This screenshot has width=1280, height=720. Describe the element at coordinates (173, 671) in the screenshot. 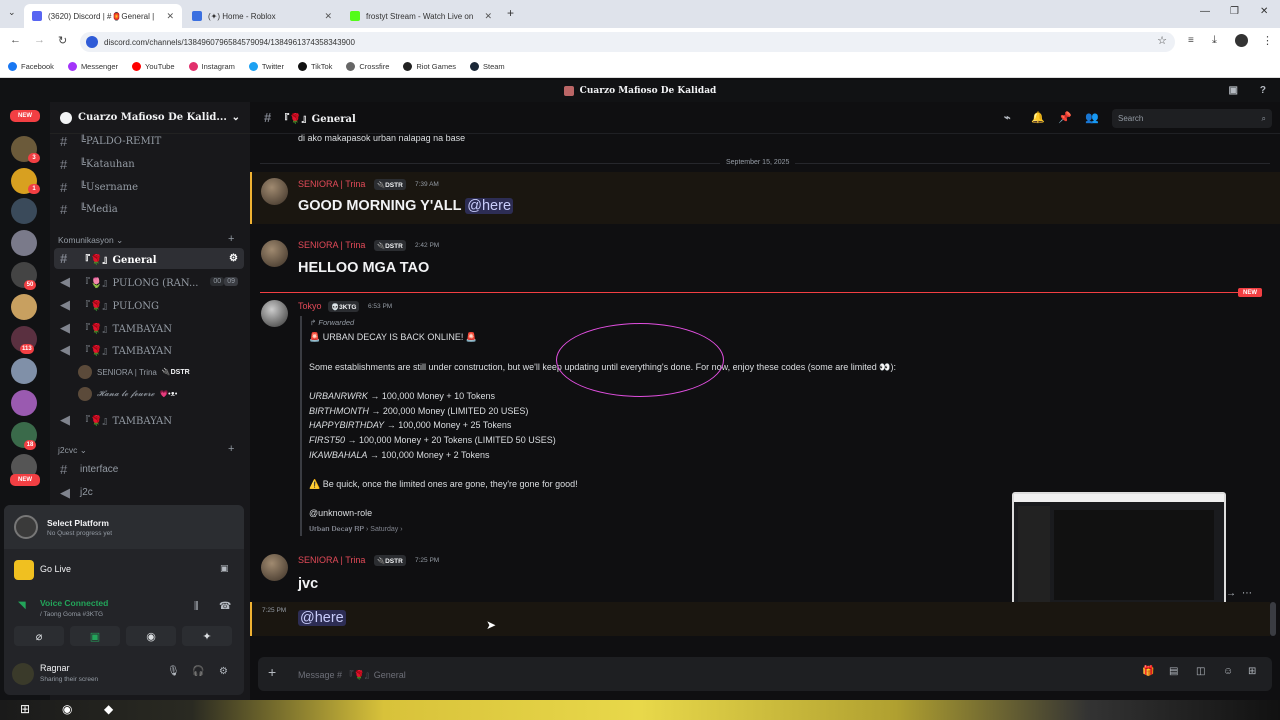

I see `microphone-icon: 🎙` at that location.